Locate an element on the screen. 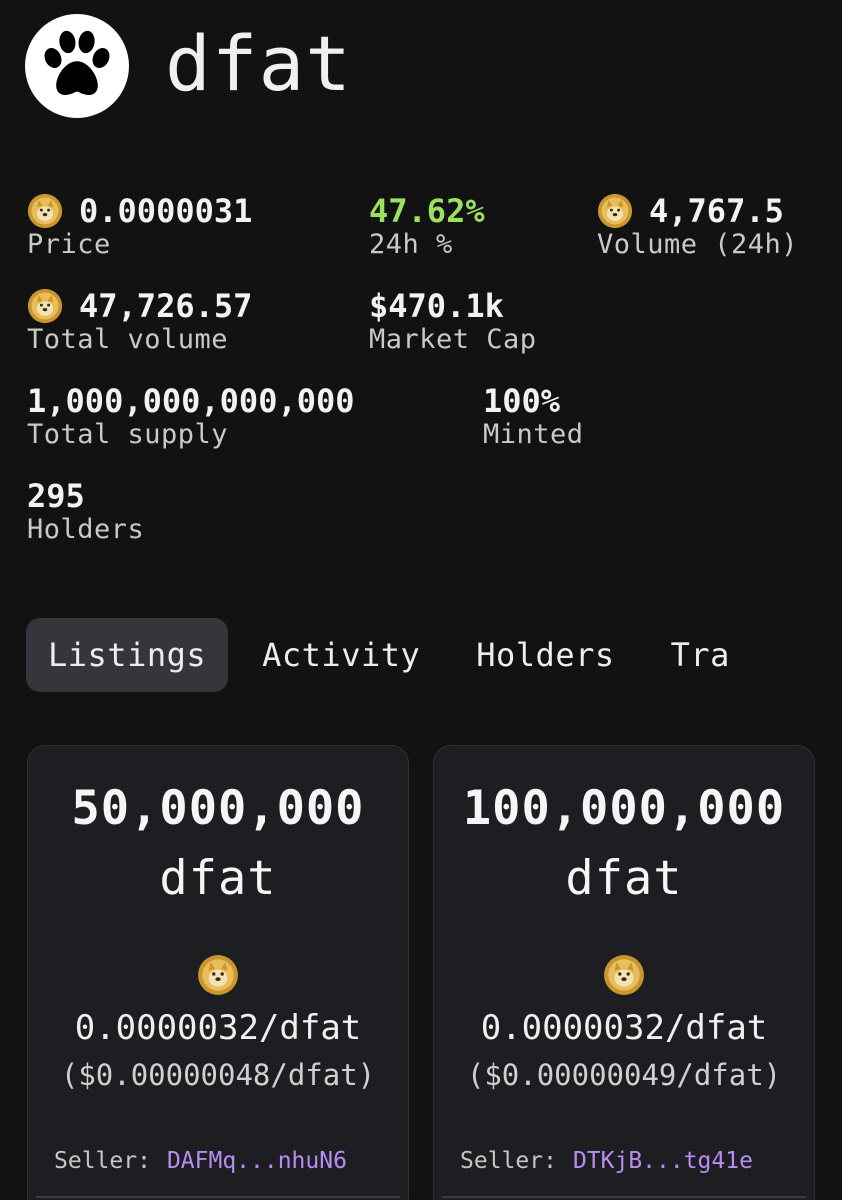  seller-address-link: DAFMq...nhuN6 is located at coordinates (257, 1161).